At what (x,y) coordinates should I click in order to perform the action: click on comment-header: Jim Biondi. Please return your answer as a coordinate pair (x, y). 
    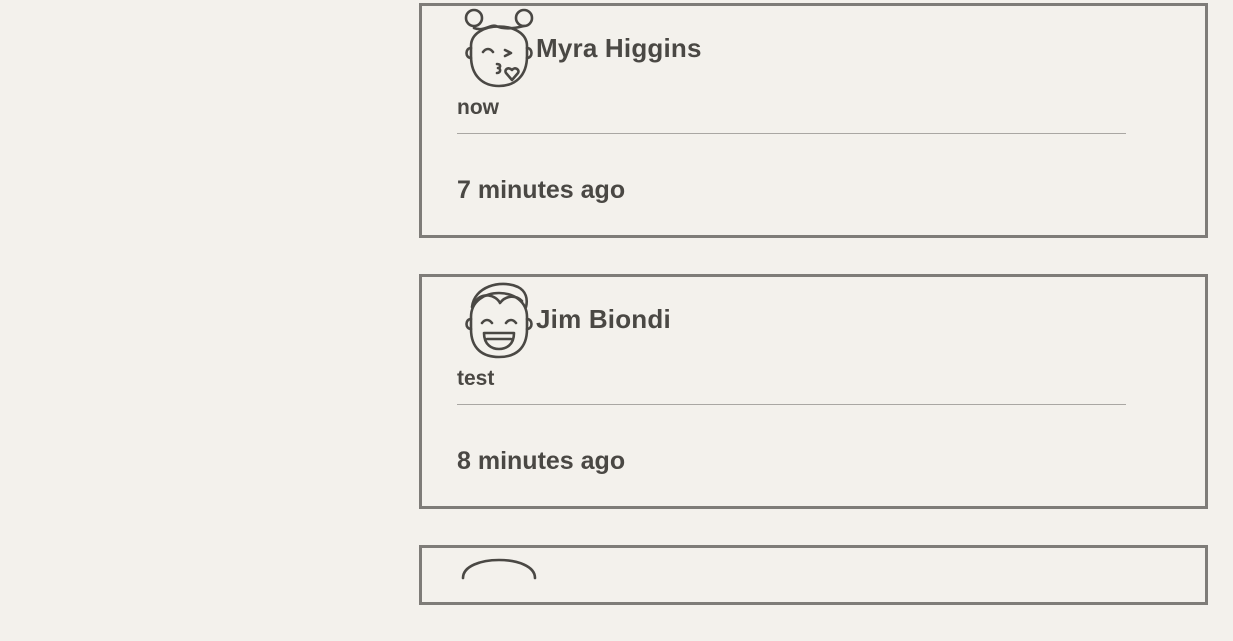
    Looking at the image, I should click on (565, 319).